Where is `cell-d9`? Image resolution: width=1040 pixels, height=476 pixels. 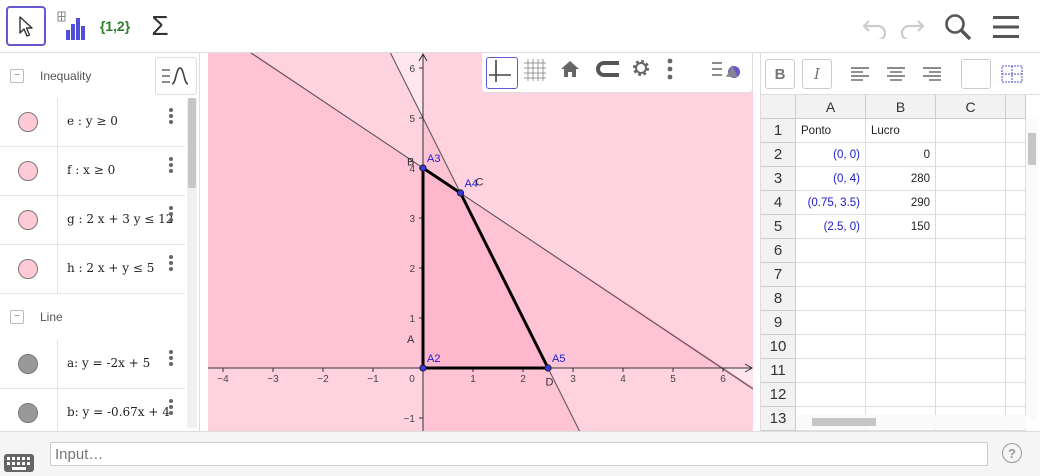 cell-d9 is located at coordinates (1016, 323).